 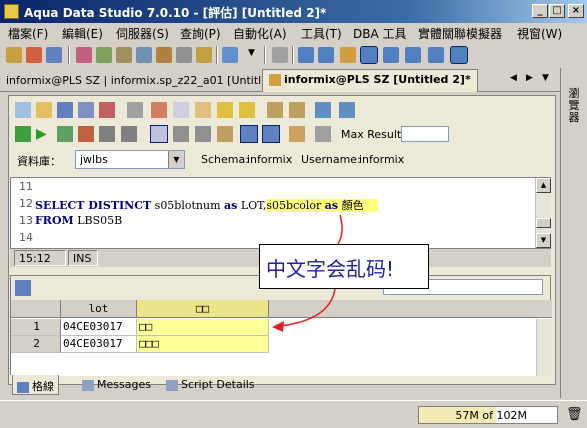 What do you see at coordinates (491, 415) in the screenshot?
I see `memory-usage-text: 57M of 102M` at bounding box center [491, 415].